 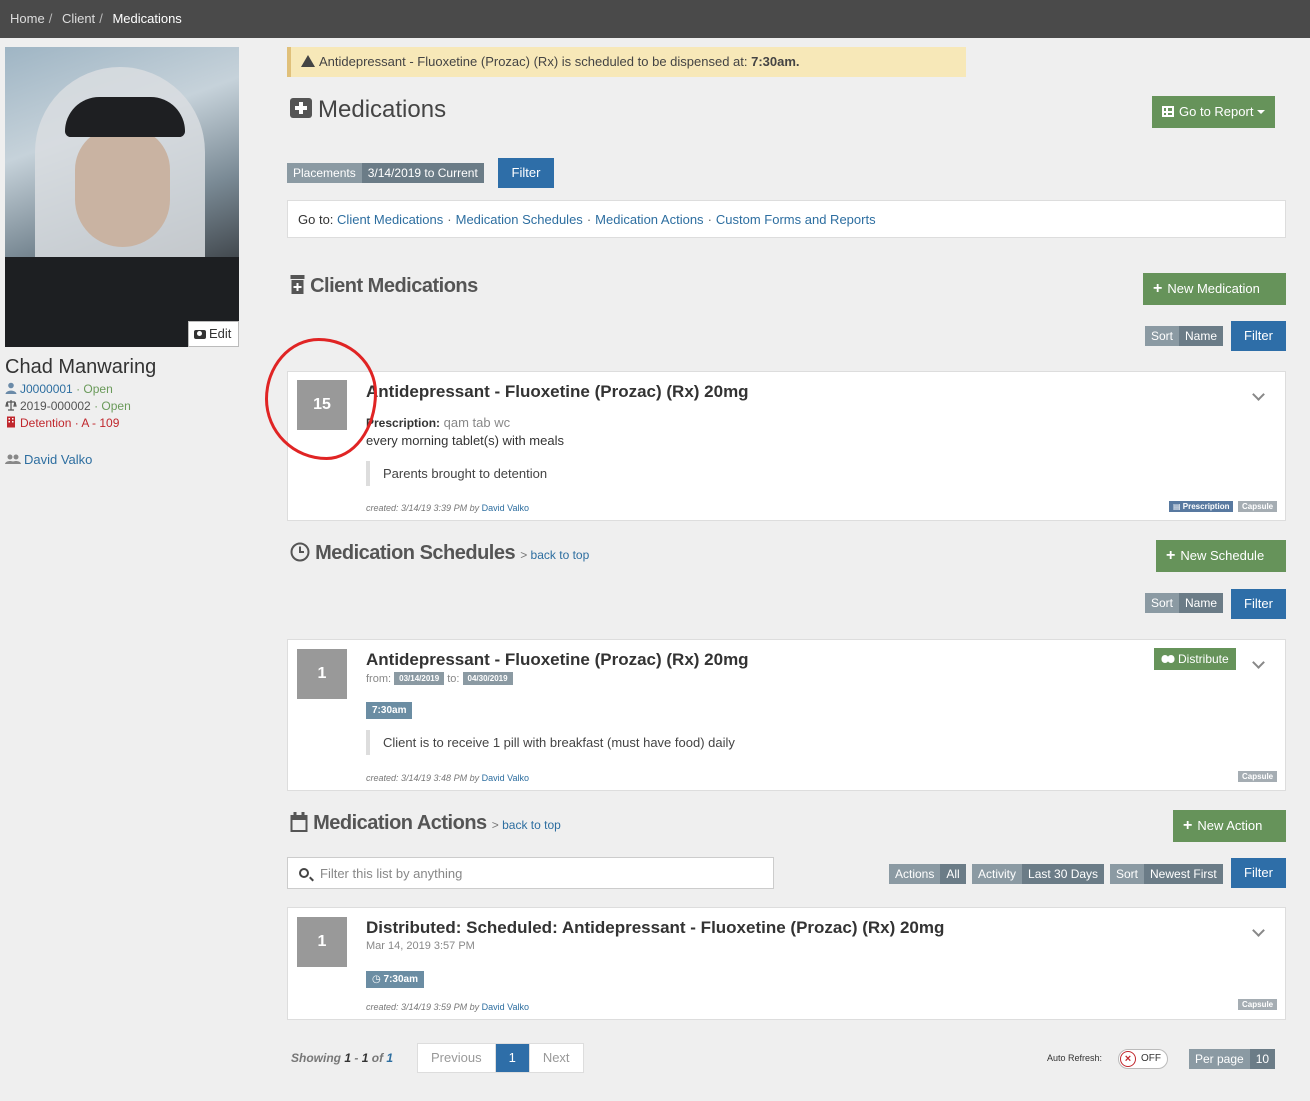 I want to click on medication-note: Parents brought to detention, so click(x=463, y=473).